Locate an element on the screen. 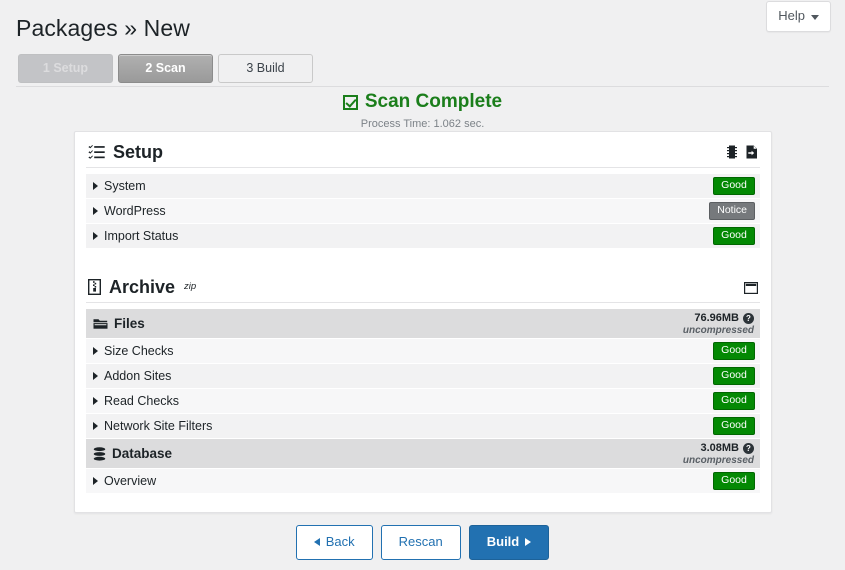  footer-actions: Back Rescan Build is located at coordinates (422, 542).